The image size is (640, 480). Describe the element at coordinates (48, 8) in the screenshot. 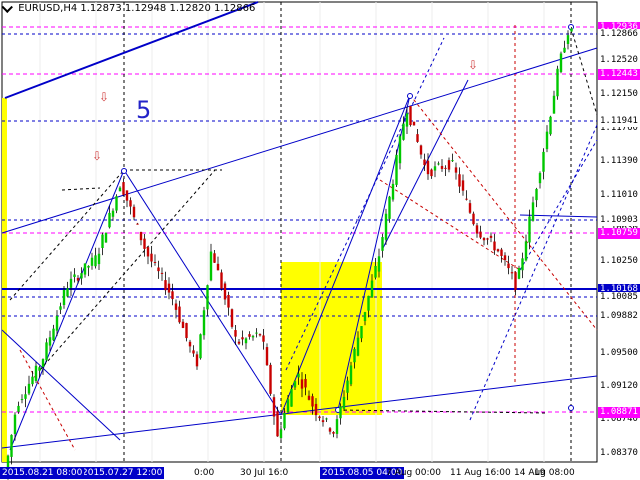

I see `symbol-label: EURUSD,H4` at that location.